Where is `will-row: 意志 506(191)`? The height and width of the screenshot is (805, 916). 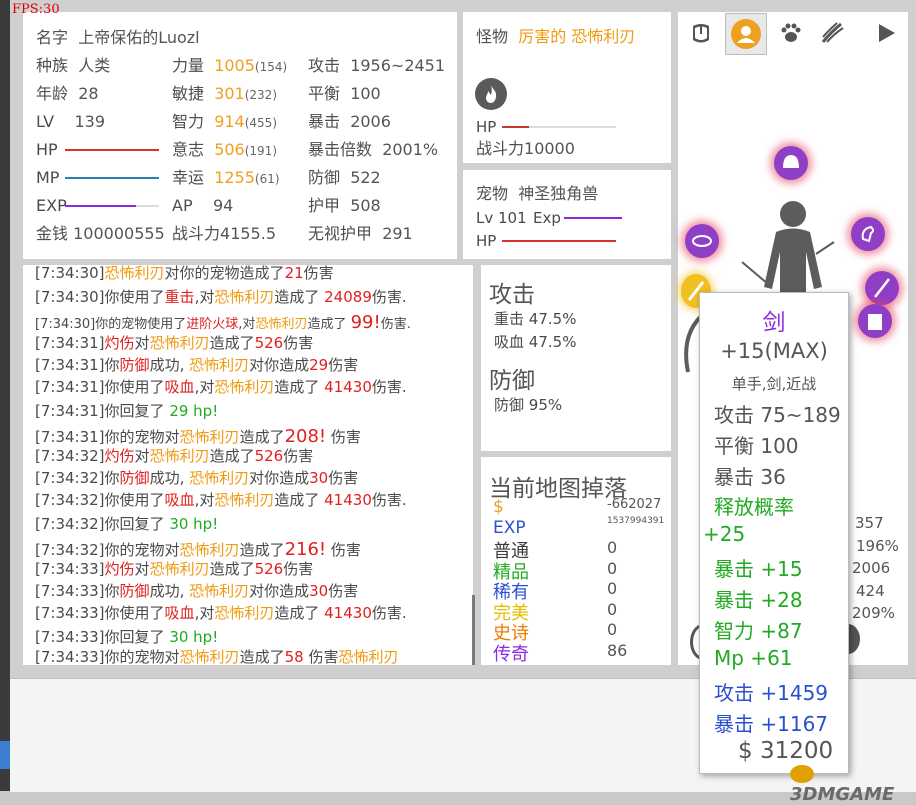
will-row: 意志 506(191) is located at coordinates (225, 149).